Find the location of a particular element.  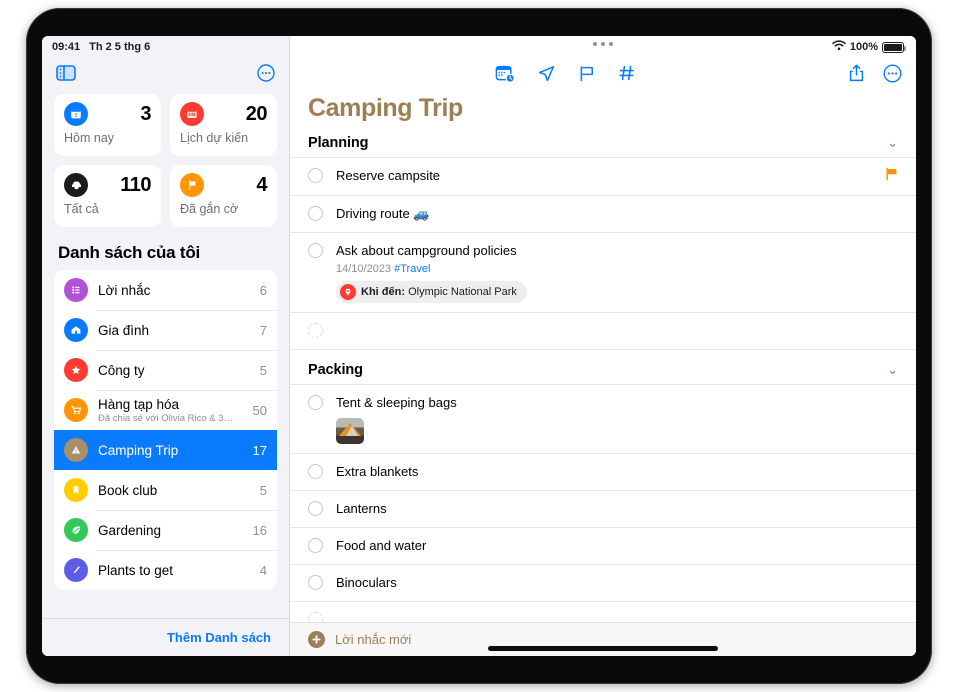

battery-percent-label: 100% is located at coordinates (863, 47).